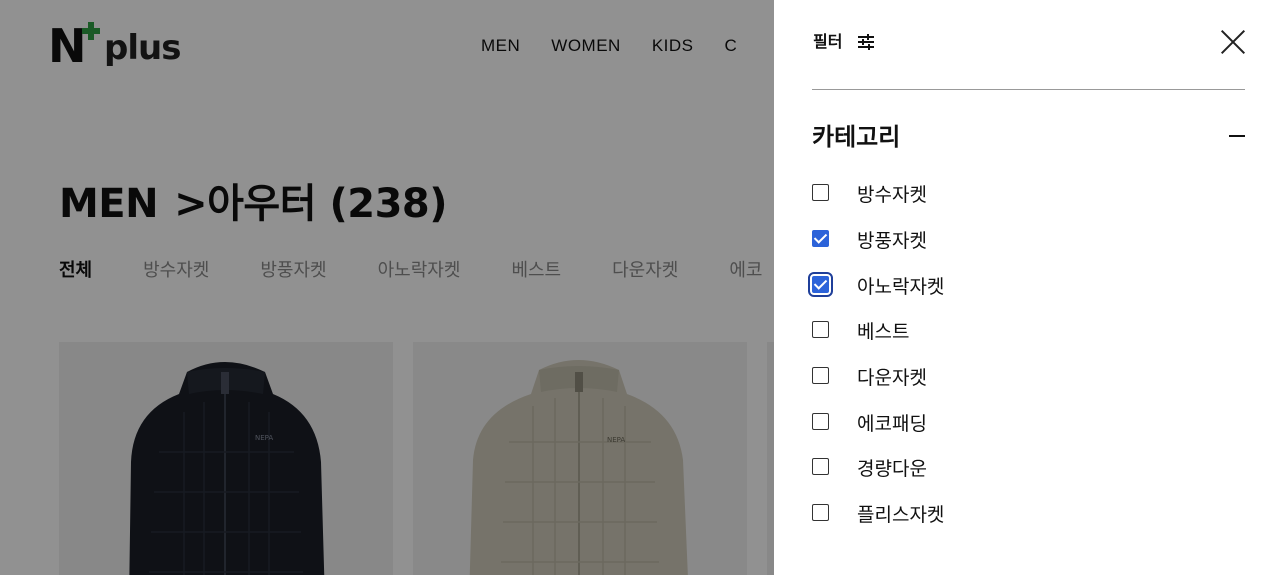  Describe the element at coordinates (1028, 89) in the screenshot. I see `divider` at that location.